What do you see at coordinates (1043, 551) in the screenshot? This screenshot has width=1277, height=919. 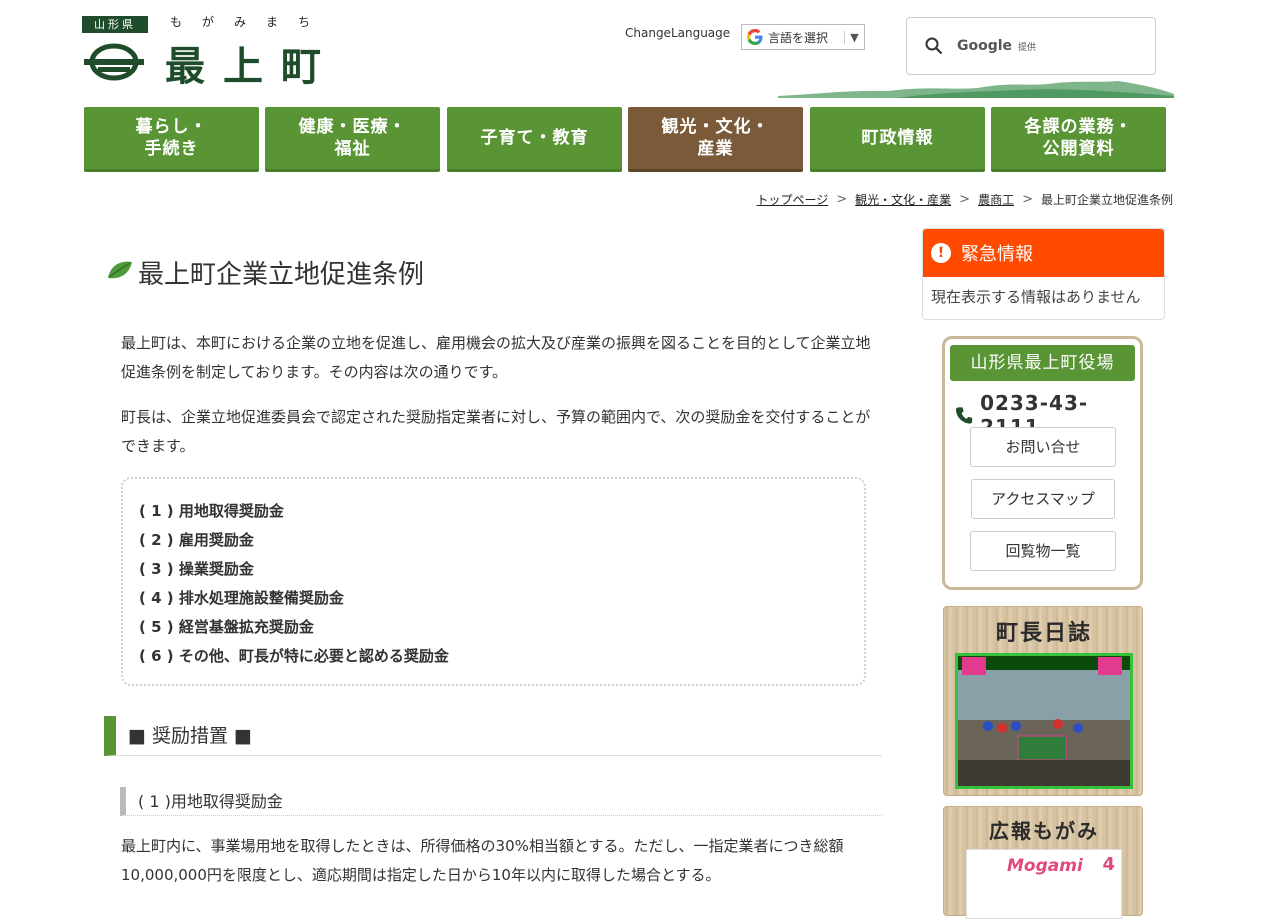 I see `circular-list-button: 回覧物一覧` at bounding box center [1043, 551].